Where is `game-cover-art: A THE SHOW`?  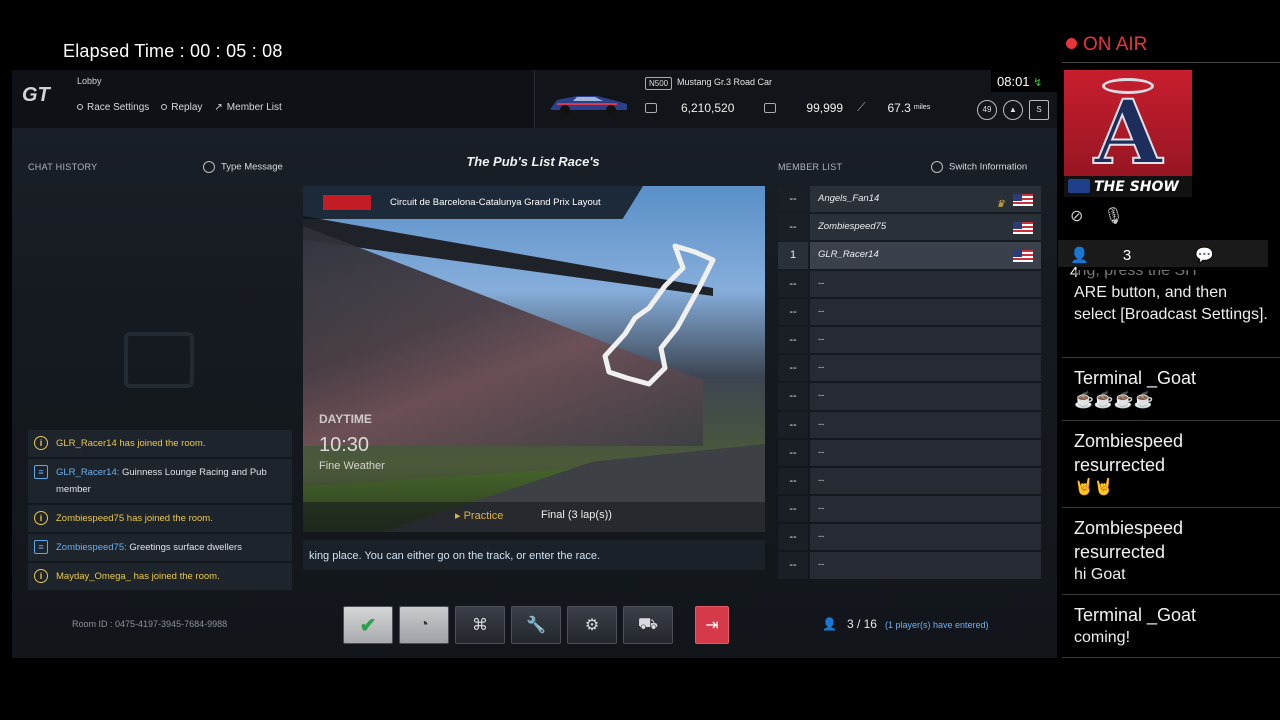
game-cover-art: A THE SHOW is located at coordinates (1128, 133).